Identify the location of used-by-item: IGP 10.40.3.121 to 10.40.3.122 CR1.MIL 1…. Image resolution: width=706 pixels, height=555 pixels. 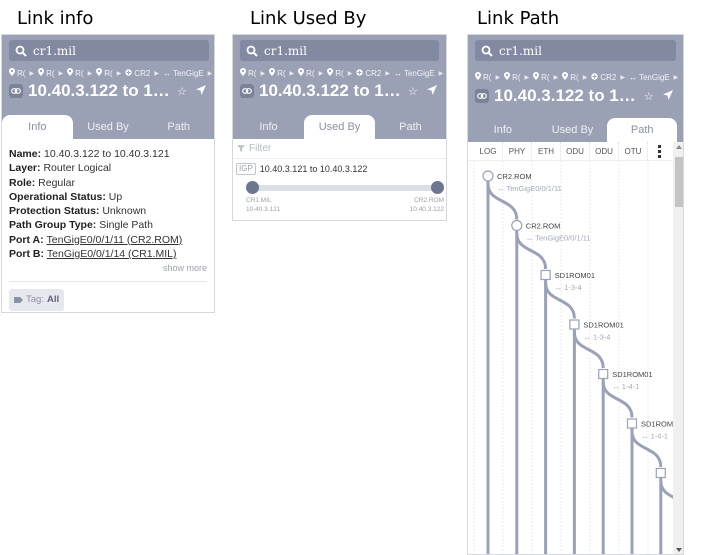
(339, 189).